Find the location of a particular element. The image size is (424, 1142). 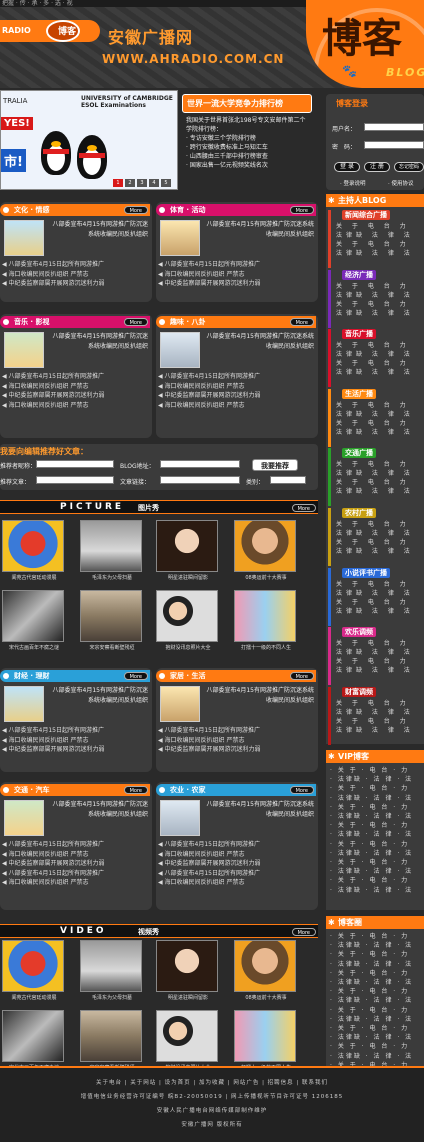

ranking-item: · 国家出售一亿元视频奖线名次 is located at coordinates (247, 165).